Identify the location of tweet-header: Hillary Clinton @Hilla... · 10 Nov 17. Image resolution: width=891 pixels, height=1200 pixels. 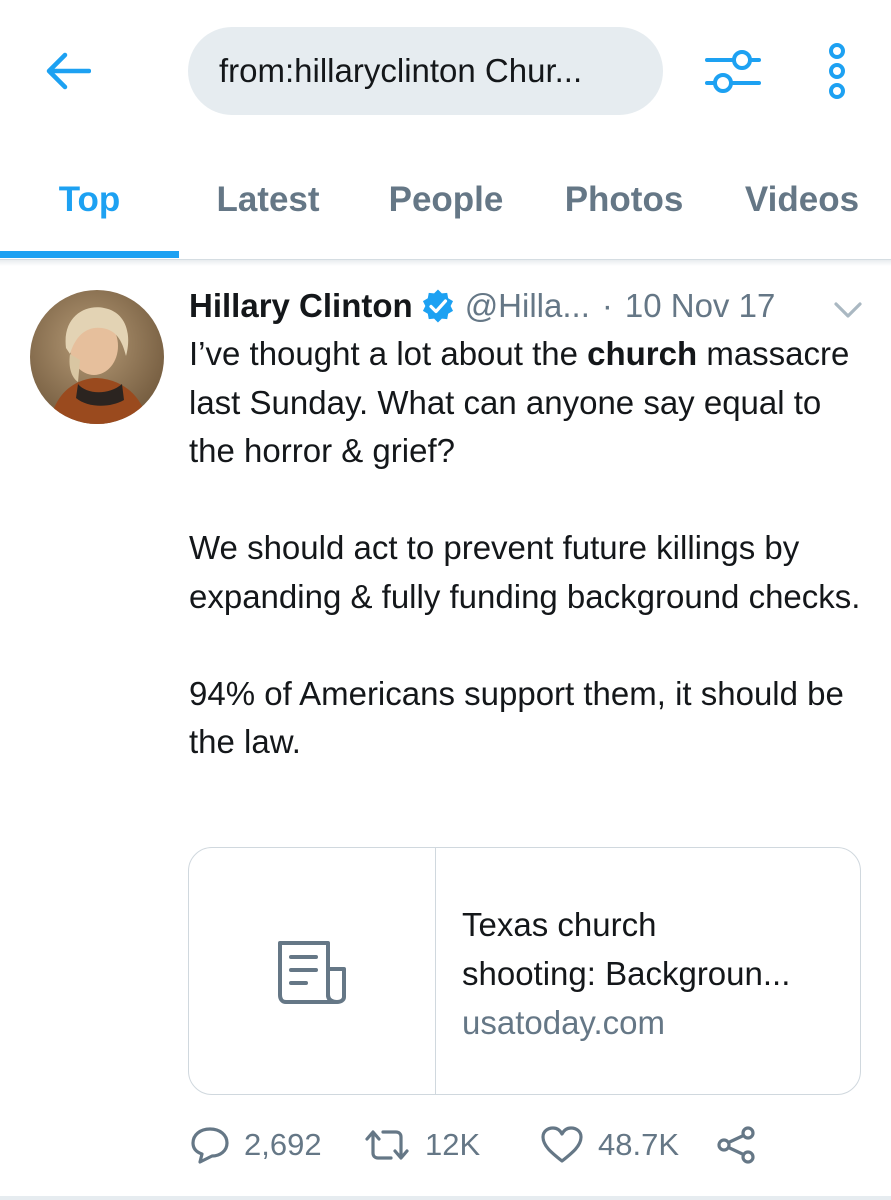
(529, 306).